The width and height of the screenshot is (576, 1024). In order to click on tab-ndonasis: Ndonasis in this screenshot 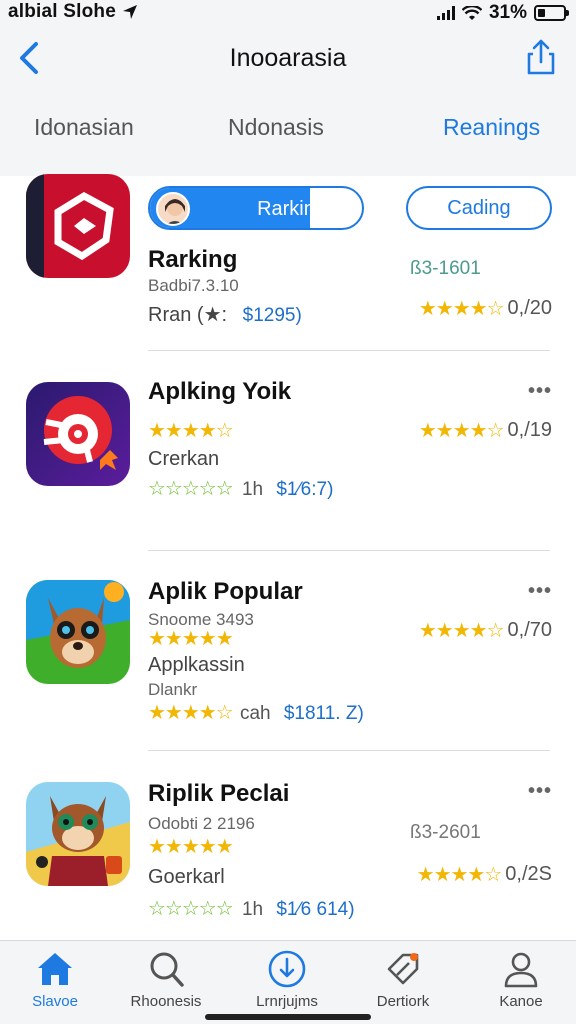, I will do `click(276, 127)`.